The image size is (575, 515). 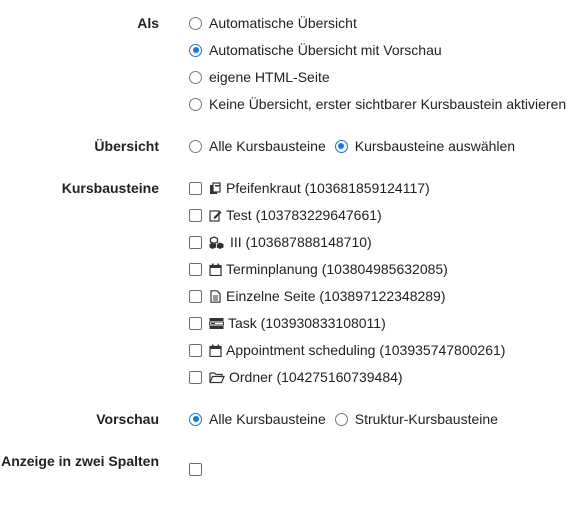 What do you see at coordinates (328, 188) in the screenshot?
I see `item-label: Pfeifenkraut (103681859124117)` at bounding box center [328, 188].